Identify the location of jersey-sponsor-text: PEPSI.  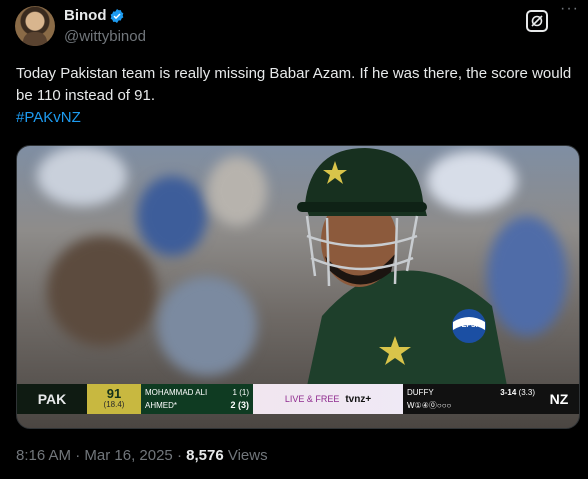
(467, 325).